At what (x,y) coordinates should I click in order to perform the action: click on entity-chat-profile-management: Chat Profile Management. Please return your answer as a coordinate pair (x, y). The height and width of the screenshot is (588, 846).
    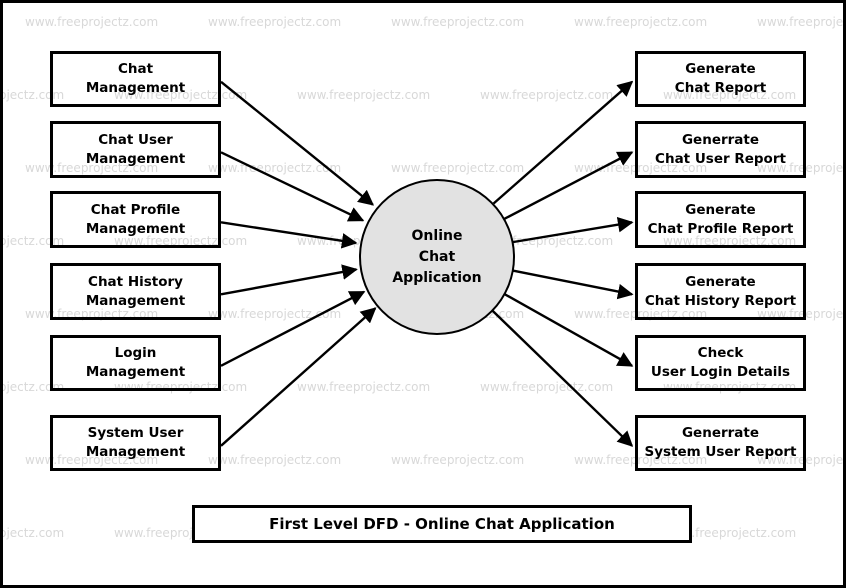
    Looking at the image, I should click on (135, 219).